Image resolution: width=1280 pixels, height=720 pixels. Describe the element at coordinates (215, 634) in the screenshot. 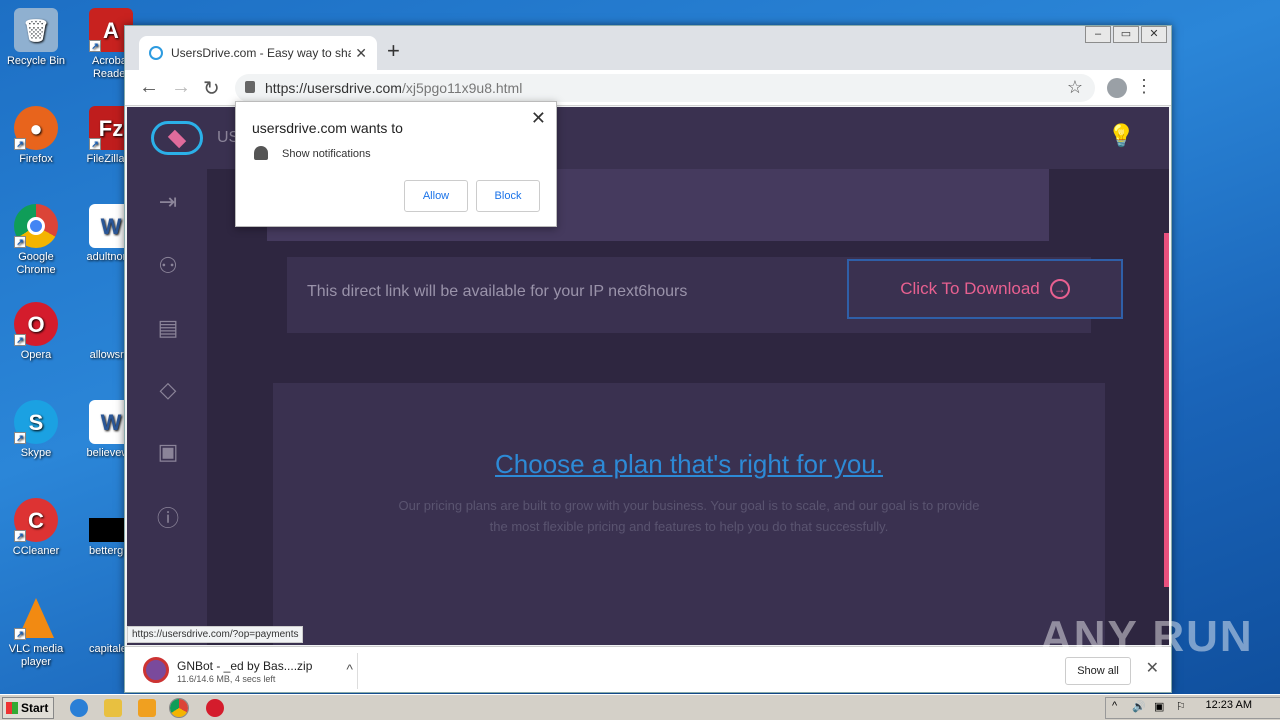

I see `status-bar-url: https://usersdrive.com/?op=payments` at that location.